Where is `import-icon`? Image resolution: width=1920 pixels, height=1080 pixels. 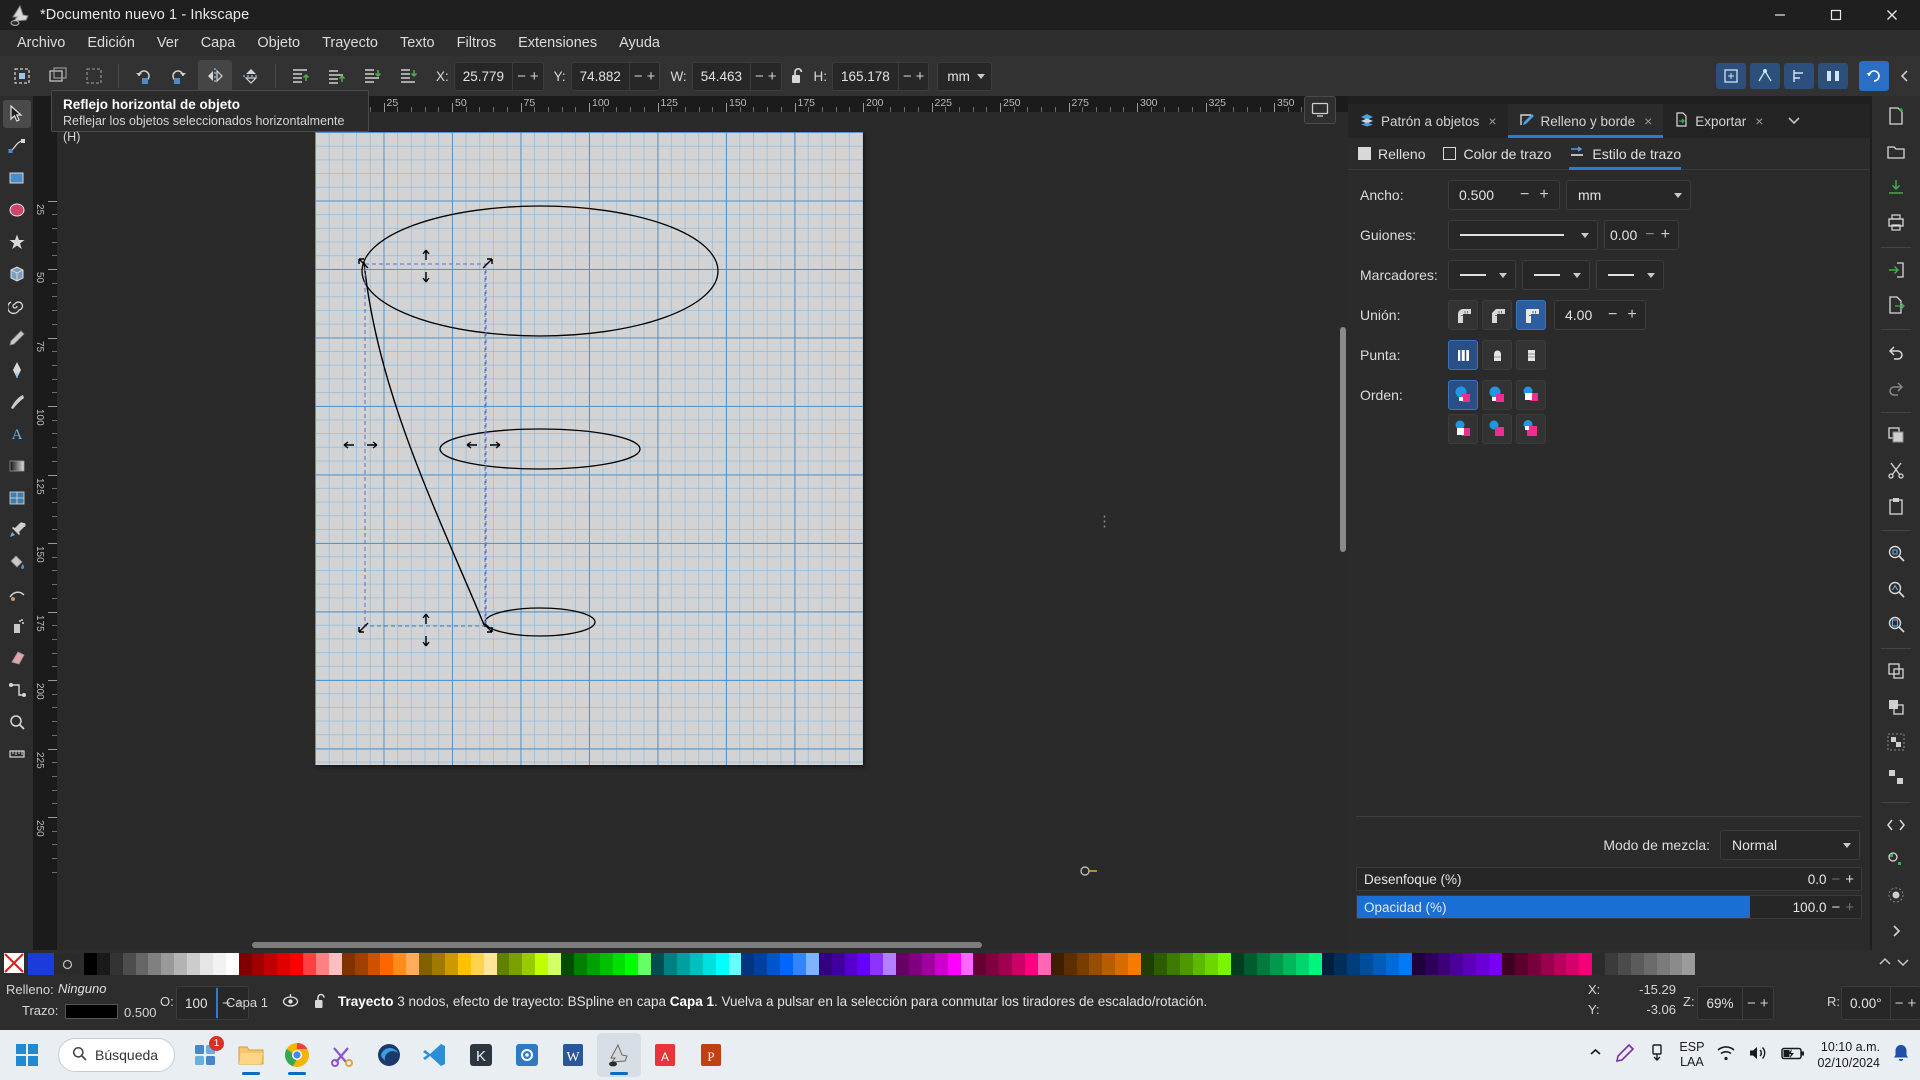
import-icon is located at coordinates (1896, 269).